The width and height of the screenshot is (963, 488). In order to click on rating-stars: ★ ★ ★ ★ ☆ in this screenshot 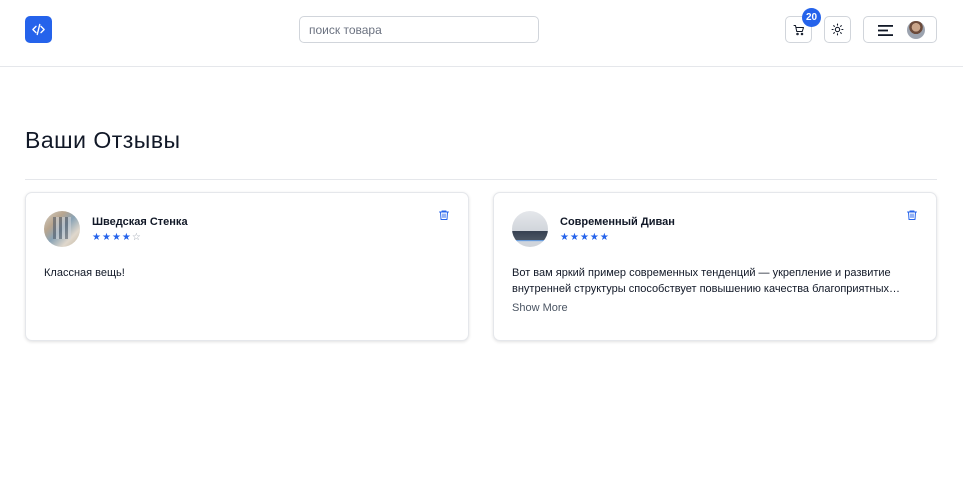, I will do `click(116, 238)`.